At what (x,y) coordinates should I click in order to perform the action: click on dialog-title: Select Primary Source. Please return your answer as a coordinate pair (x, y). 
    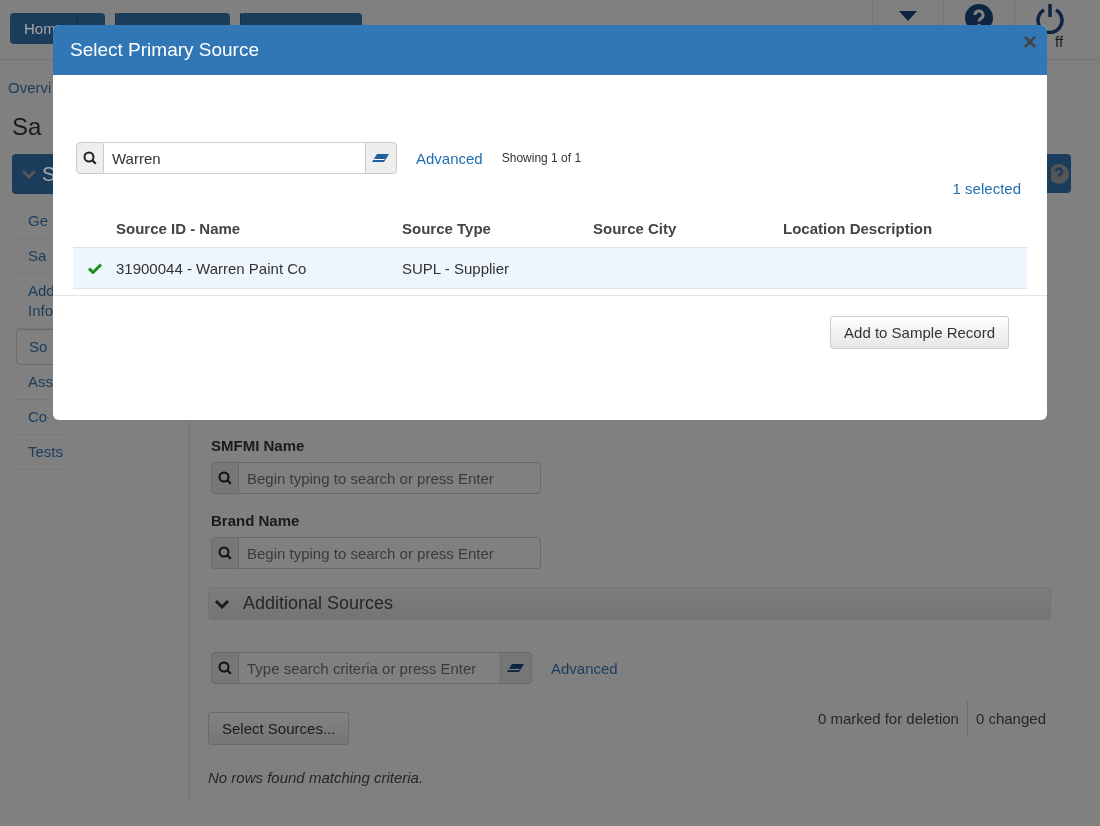
    Looking at the image, I should click on (164, 50).